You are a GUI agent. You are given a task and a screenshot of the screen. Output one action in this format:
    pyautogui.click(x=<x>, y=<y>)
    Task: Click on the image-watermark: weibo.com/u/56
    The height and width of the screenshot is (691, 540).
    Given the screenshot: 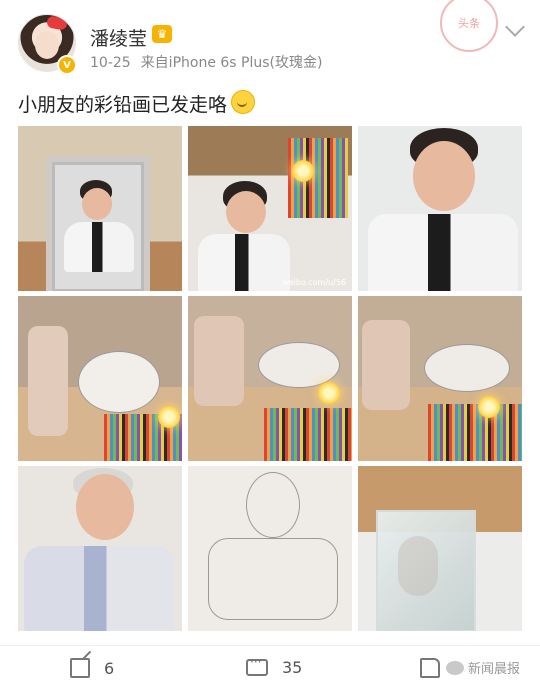 What is the action you would take?
    pyautogui.click(x=314, y=282)
    